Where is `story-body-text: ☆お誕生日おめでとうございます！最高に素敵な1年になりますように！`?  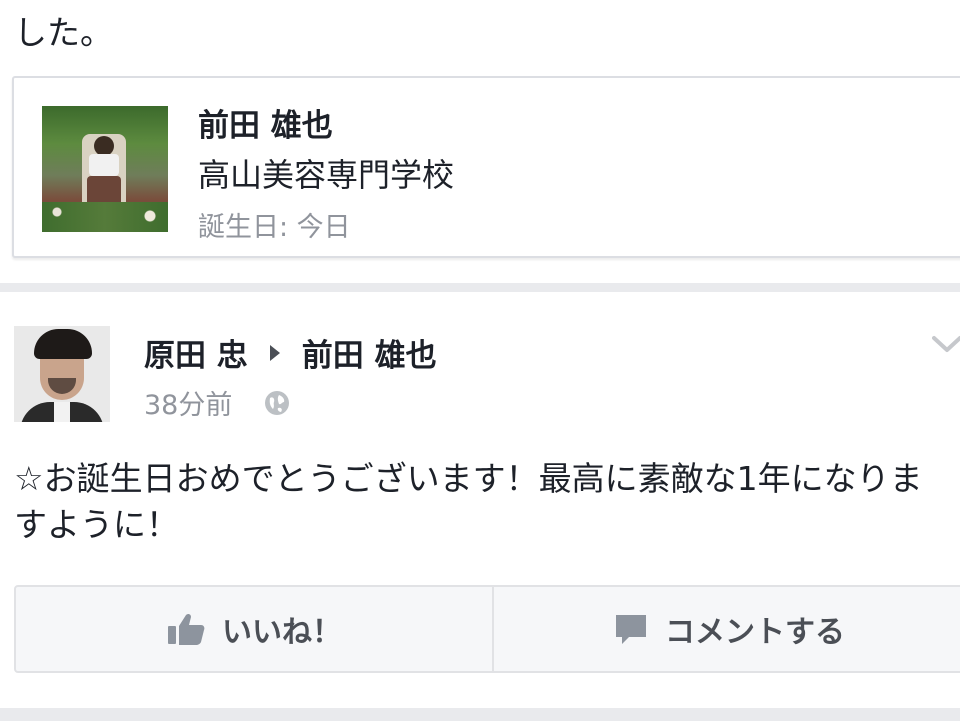
story-body-text: ☆お誕生日おめでとうございます！最高に素敵な1年になりますように！ is located at coordinates (468, 501).